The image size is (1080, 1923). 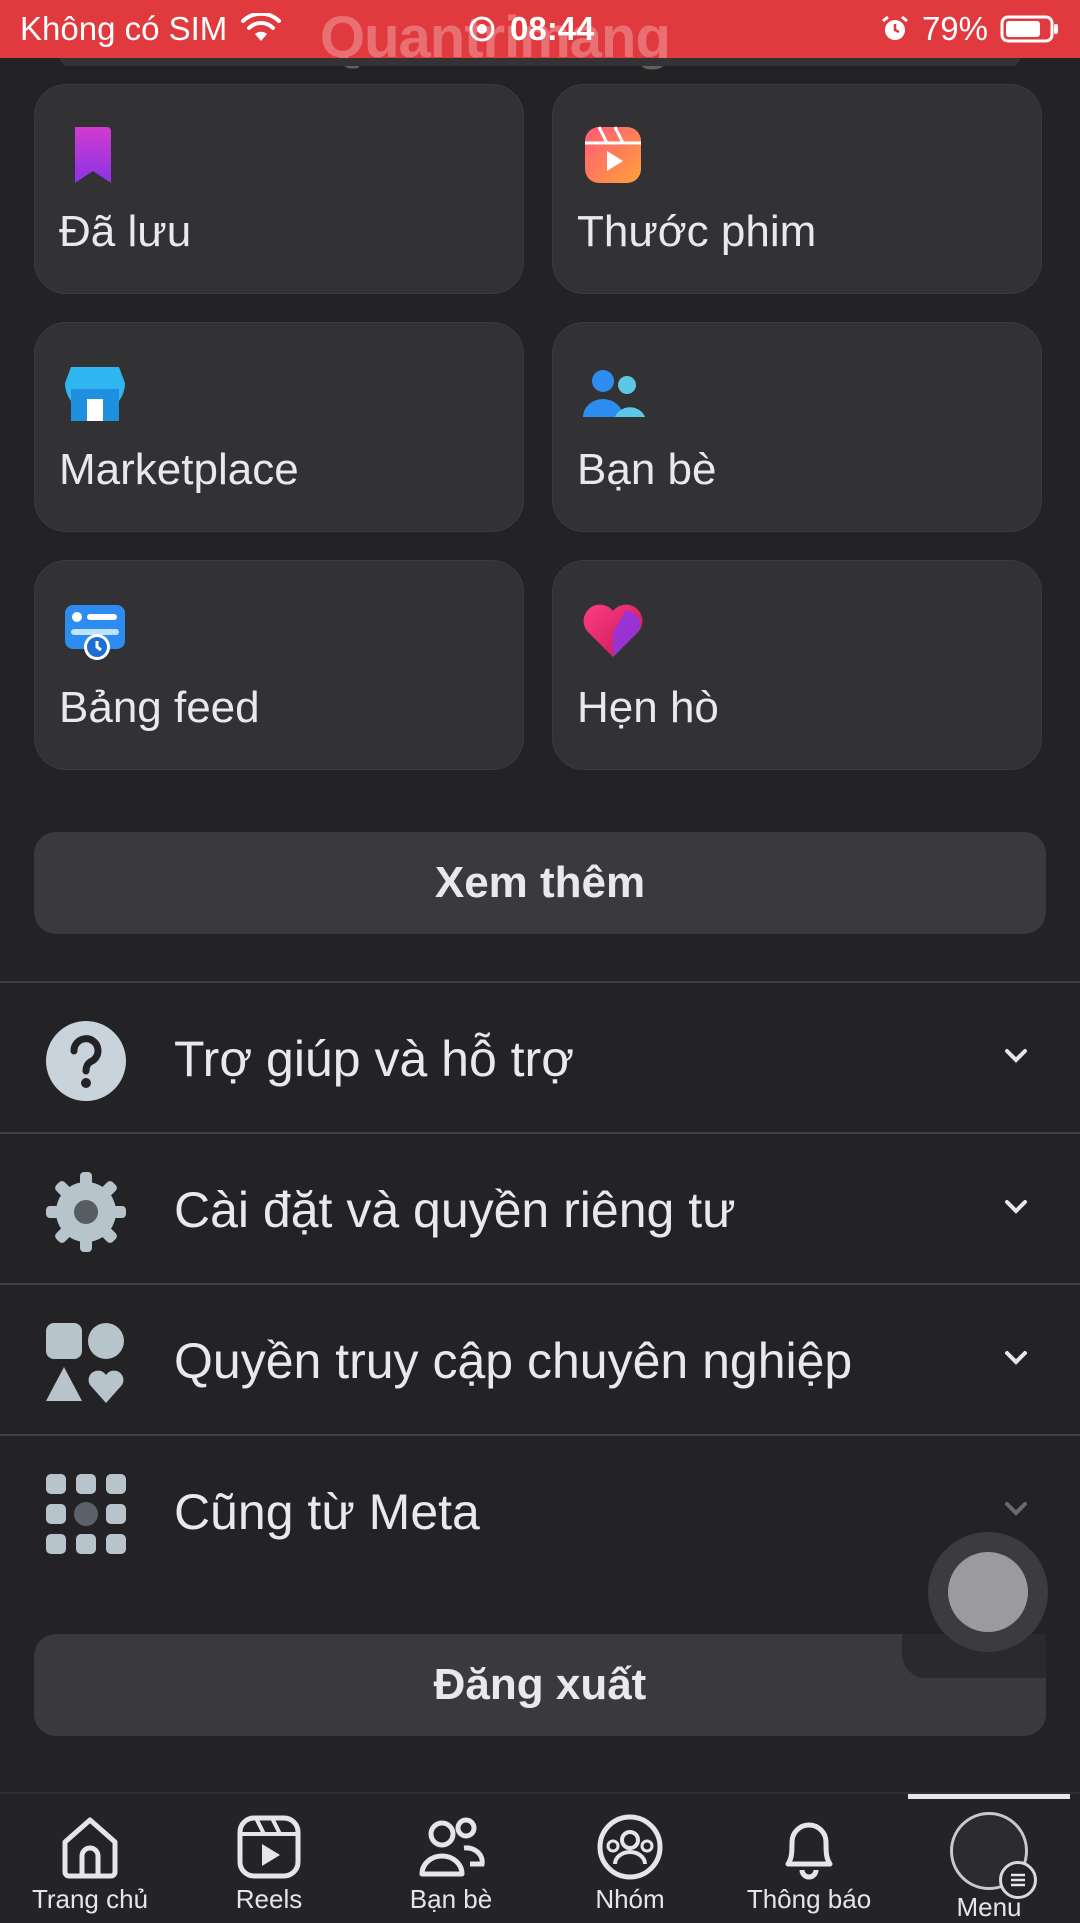 What do you see at coordinates (809, 1899) in the screenshot?
I see `nav-label: Thông báo` at bounding box center [809, 1899].